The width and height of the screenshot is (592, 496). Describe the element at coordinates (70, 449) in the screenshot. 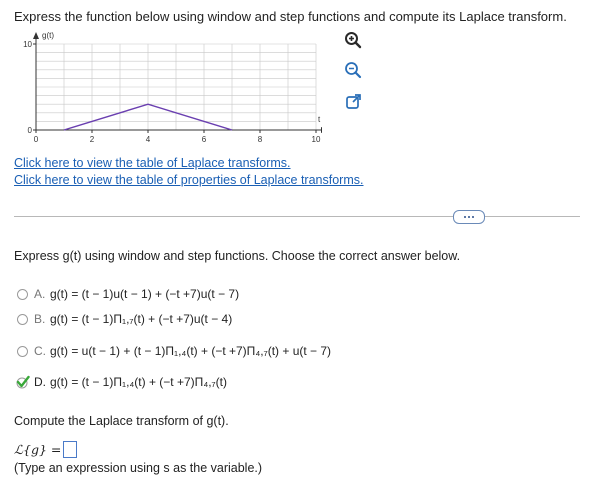

I see `answer-input` at that location.